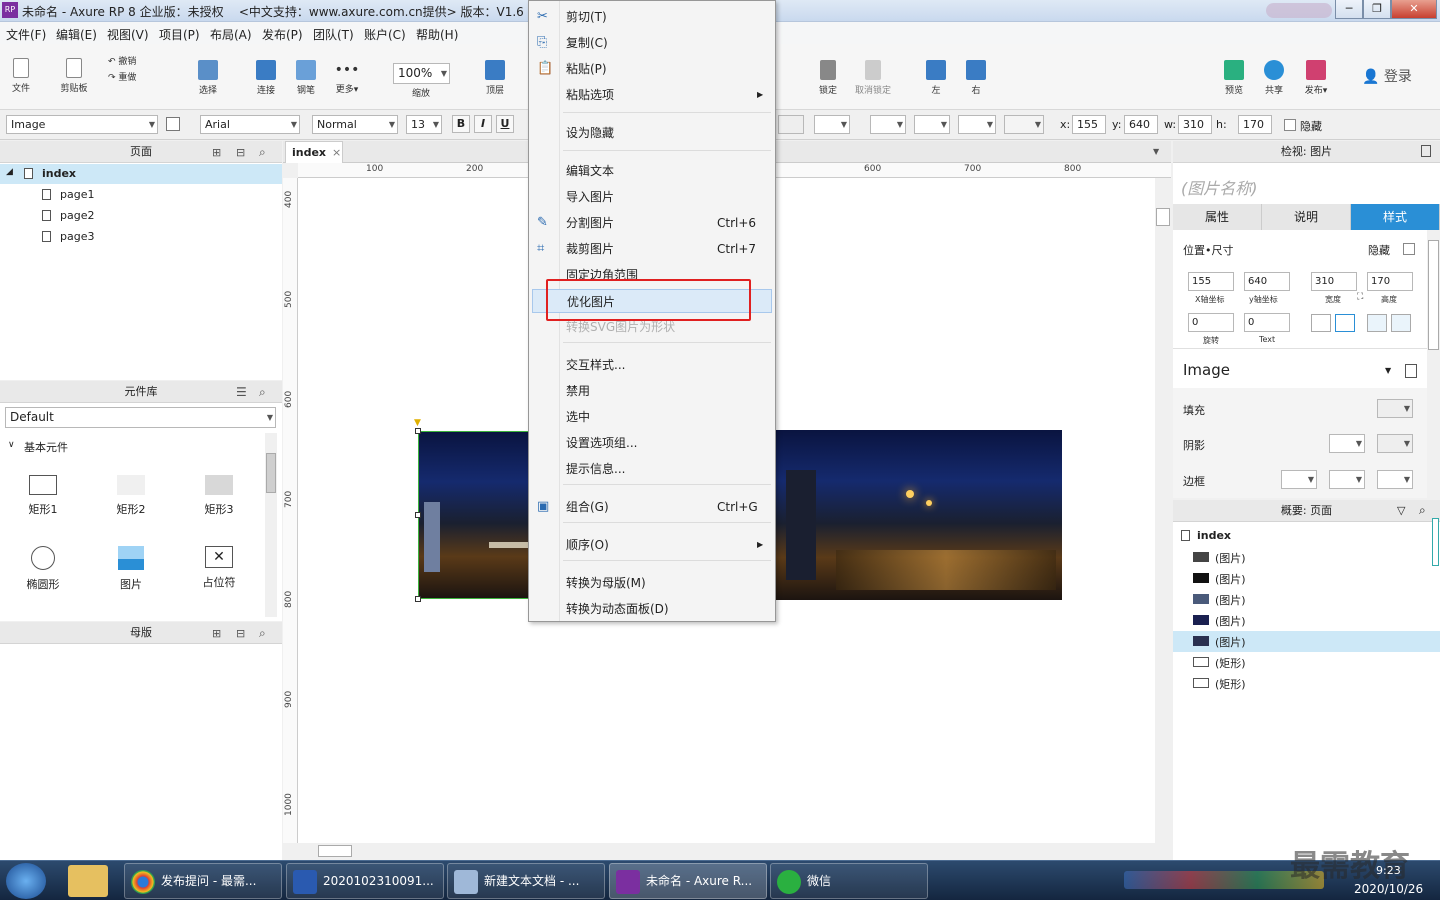  I want to click on add-master-icon: ⊞, so click(216, 633).